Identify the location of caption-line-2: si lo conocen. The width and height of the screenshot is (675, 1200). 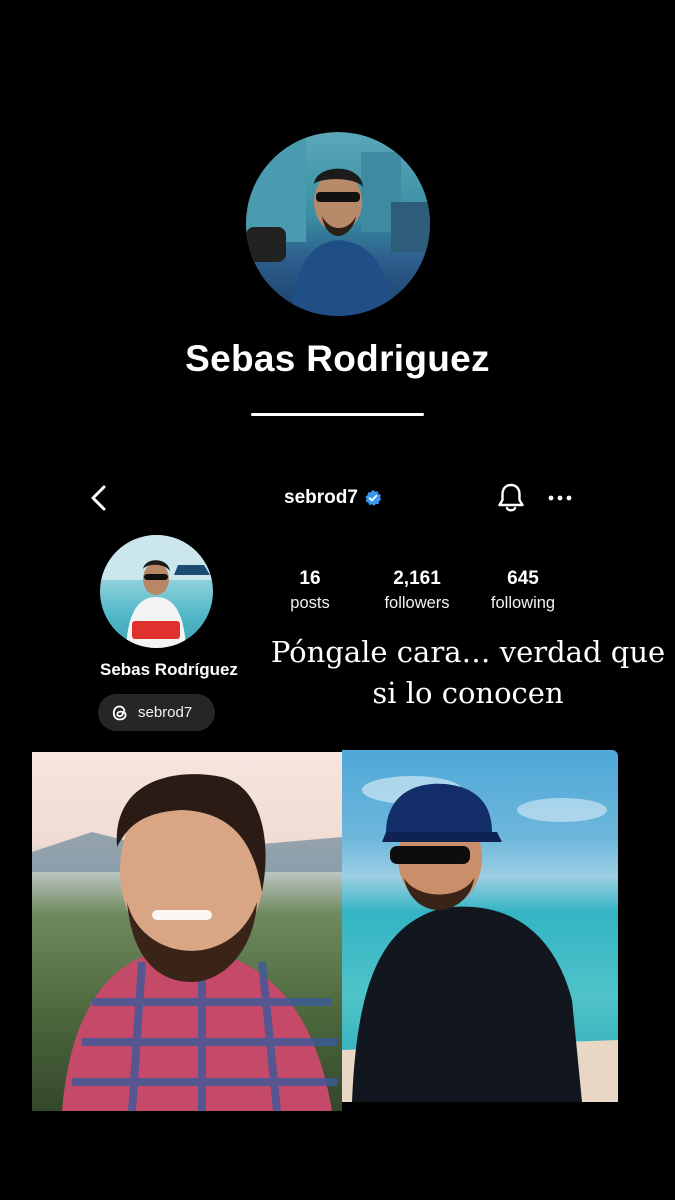
(468, 692).